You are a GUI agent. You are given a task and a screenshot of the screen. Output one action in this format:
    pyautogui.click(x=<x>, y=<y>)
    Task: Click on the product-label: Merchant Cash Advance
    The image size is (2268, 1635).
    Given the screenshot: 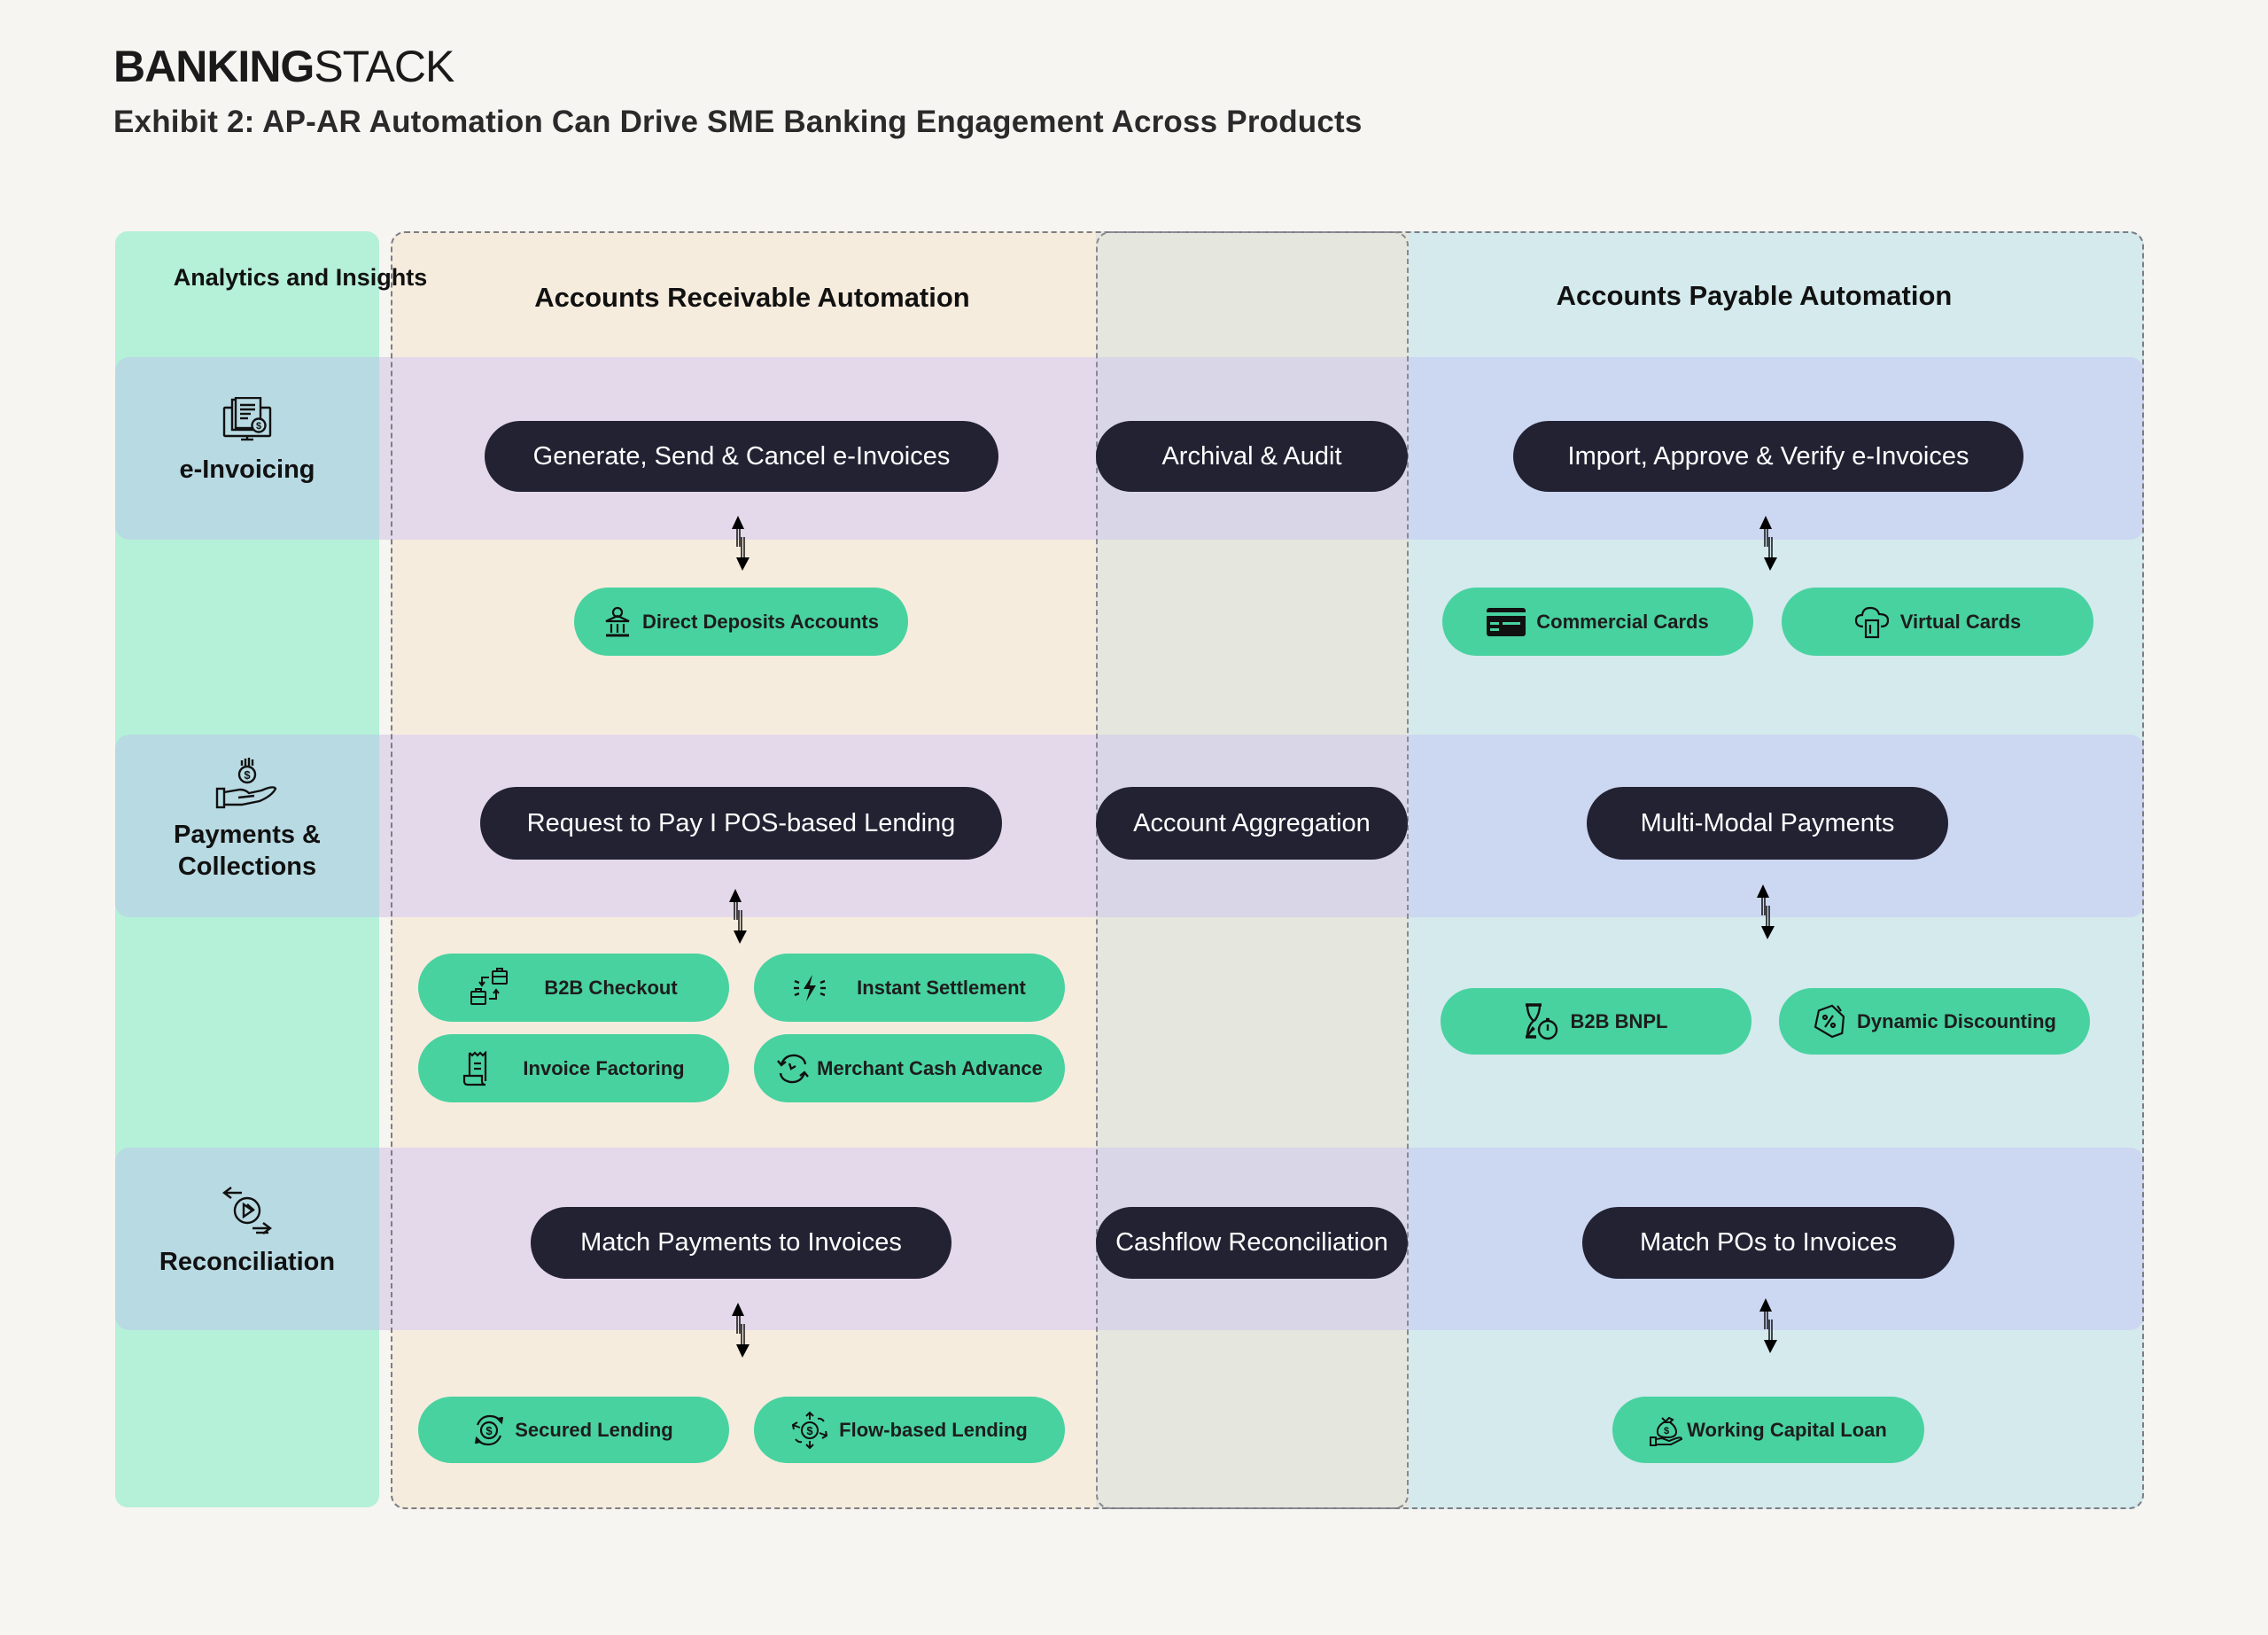 What is the action you would take?
    pyautogui.click(x=930, y=1067)
    